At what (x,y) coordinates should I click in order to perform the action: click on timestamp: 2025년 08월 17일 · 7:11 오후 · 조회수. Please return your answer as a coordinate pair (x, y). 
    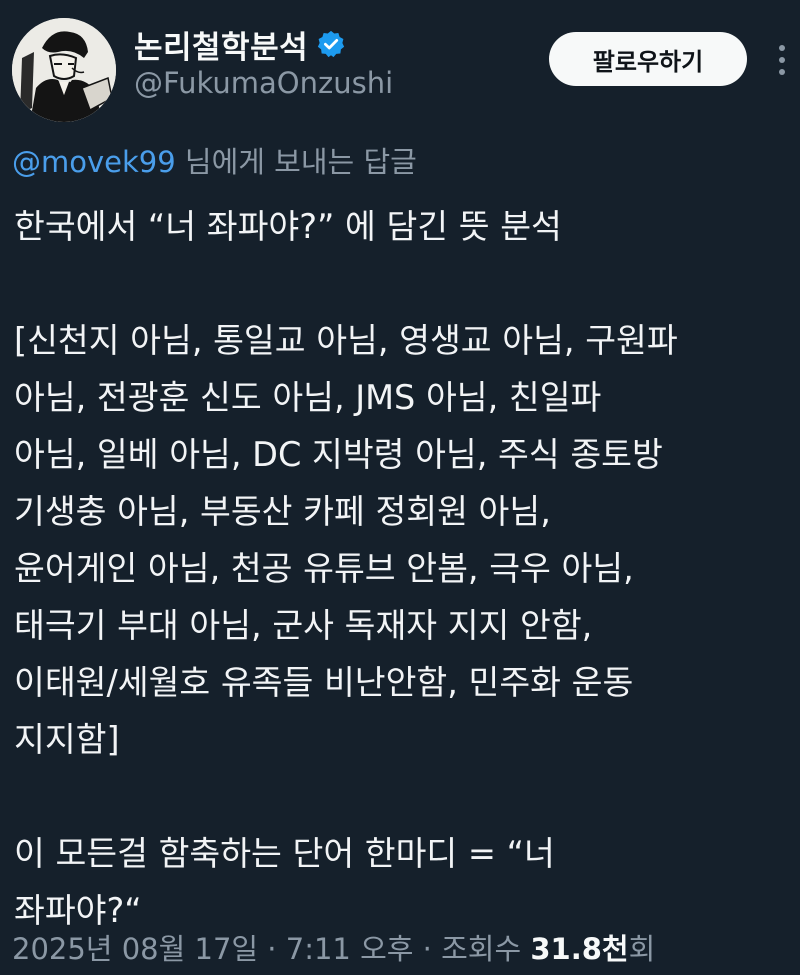
    Looking at the image, I should click on (271, 949).